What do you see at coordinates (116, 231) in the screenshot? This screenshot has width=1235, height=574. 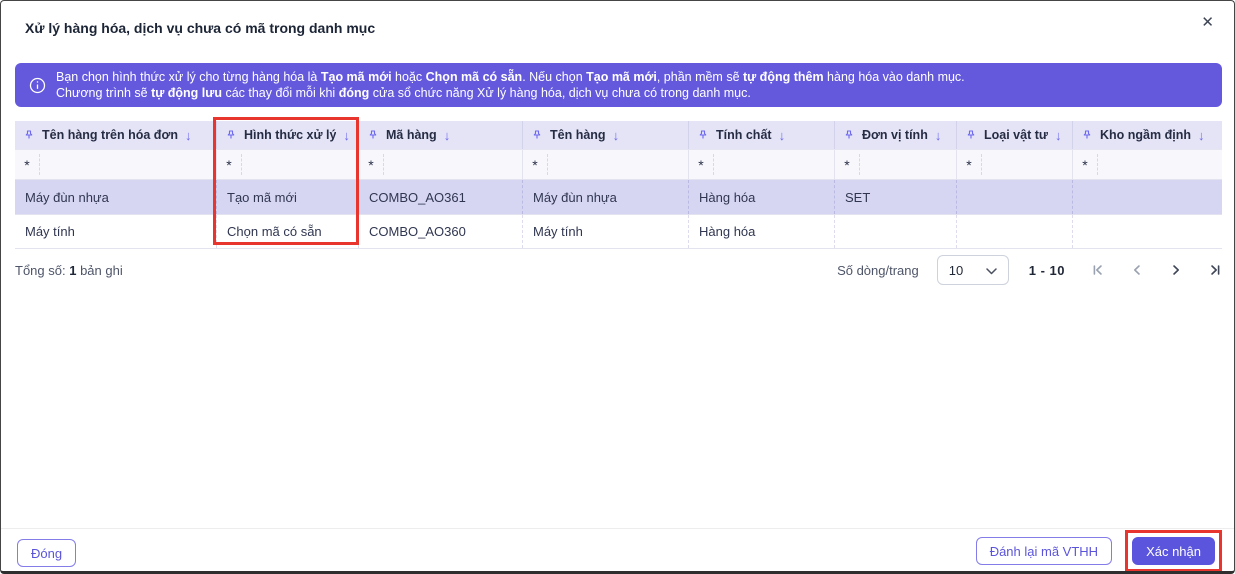 I see `cell-ten-hang-tren-hoa-don: Máy tính` at bounding box center [116, 231].